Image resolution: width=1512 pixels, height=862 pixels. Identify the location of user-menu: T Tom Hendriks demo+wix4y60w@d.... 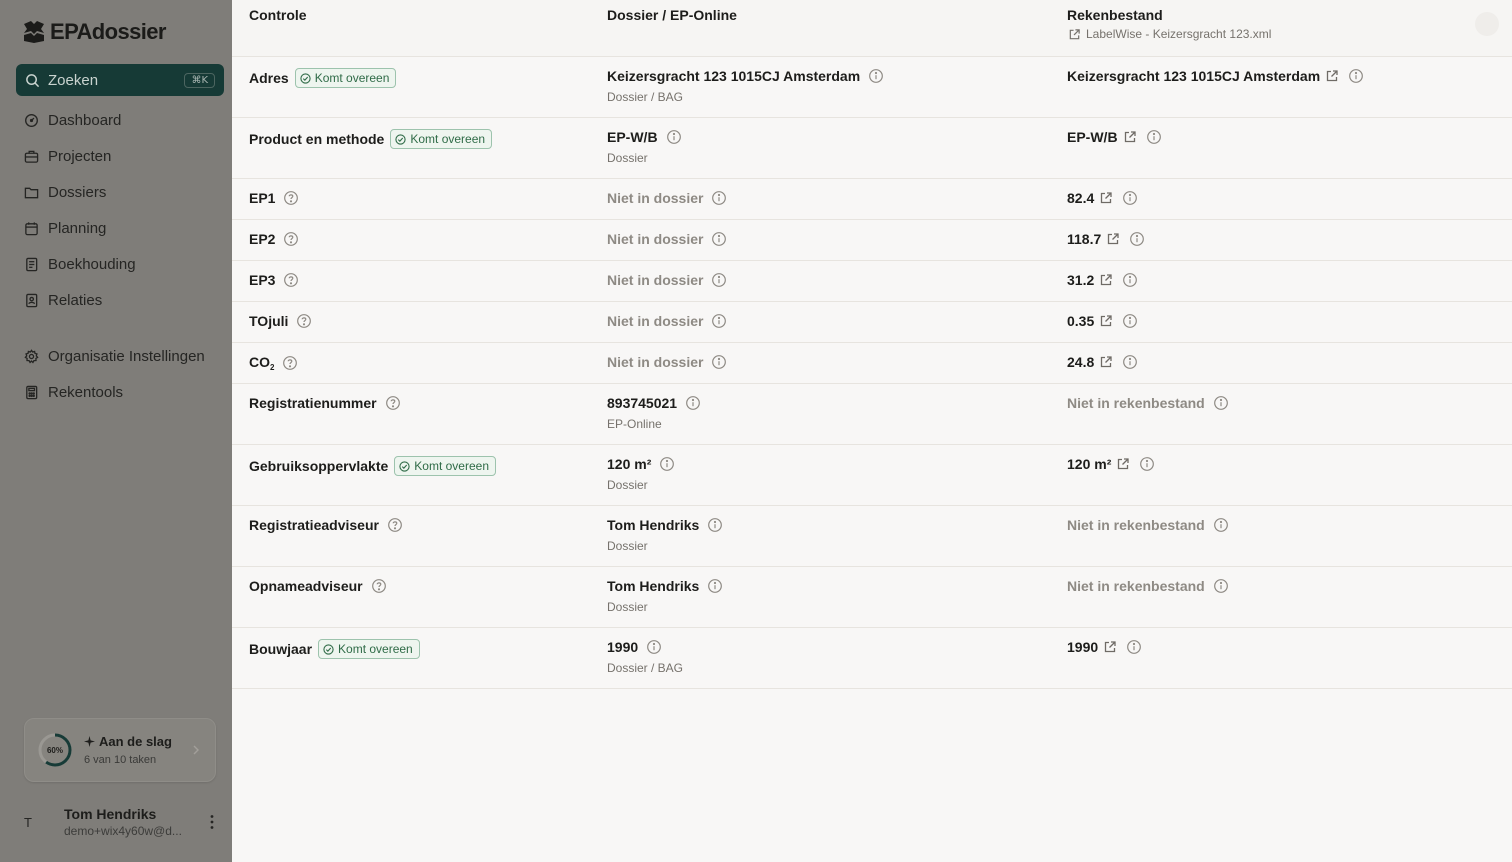
(120, 822).